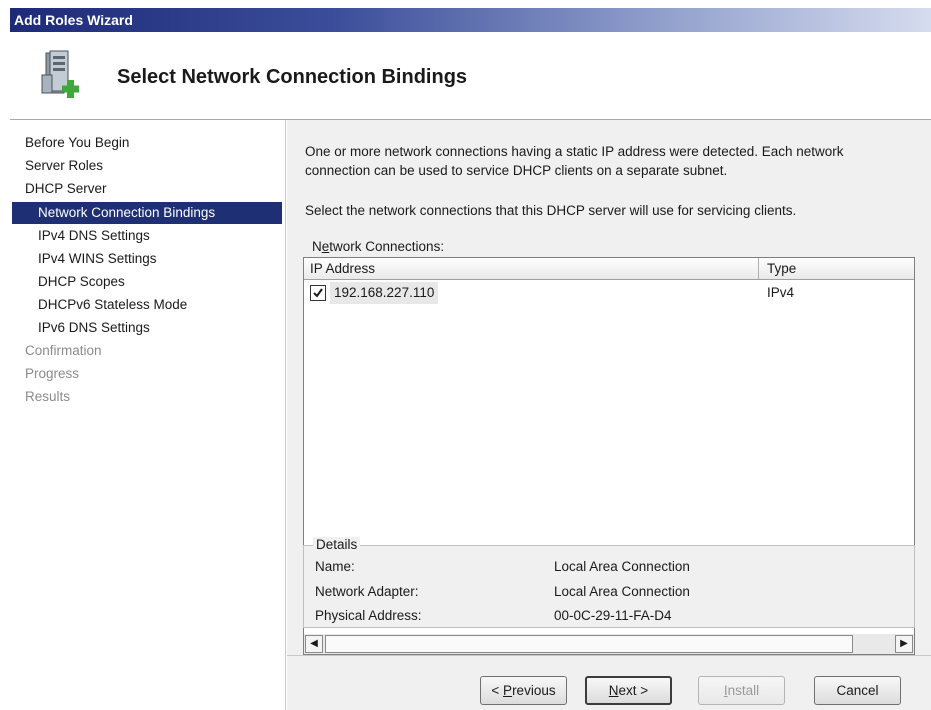  Describe the element at coordinates (148, 143) in the screenshot. I see `step-before-you-begin: Before You Begin` at that location.